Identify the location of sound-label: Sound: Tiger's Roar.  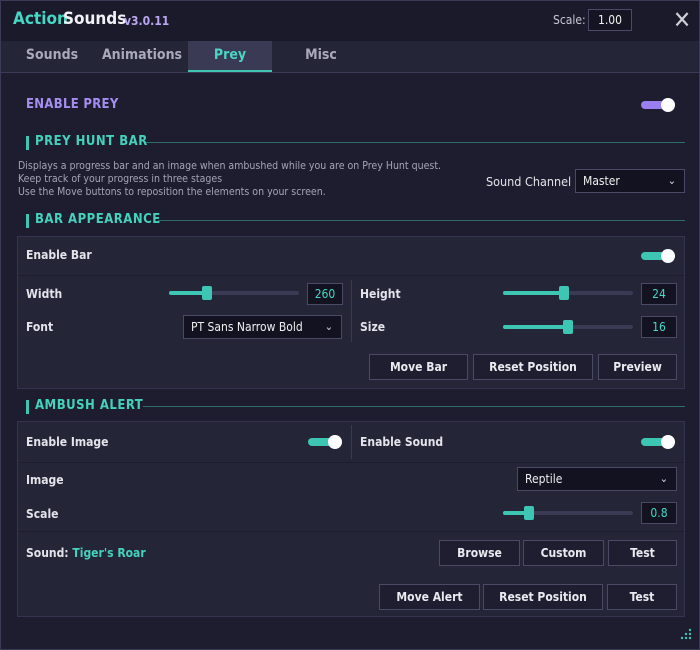
(86, 553).